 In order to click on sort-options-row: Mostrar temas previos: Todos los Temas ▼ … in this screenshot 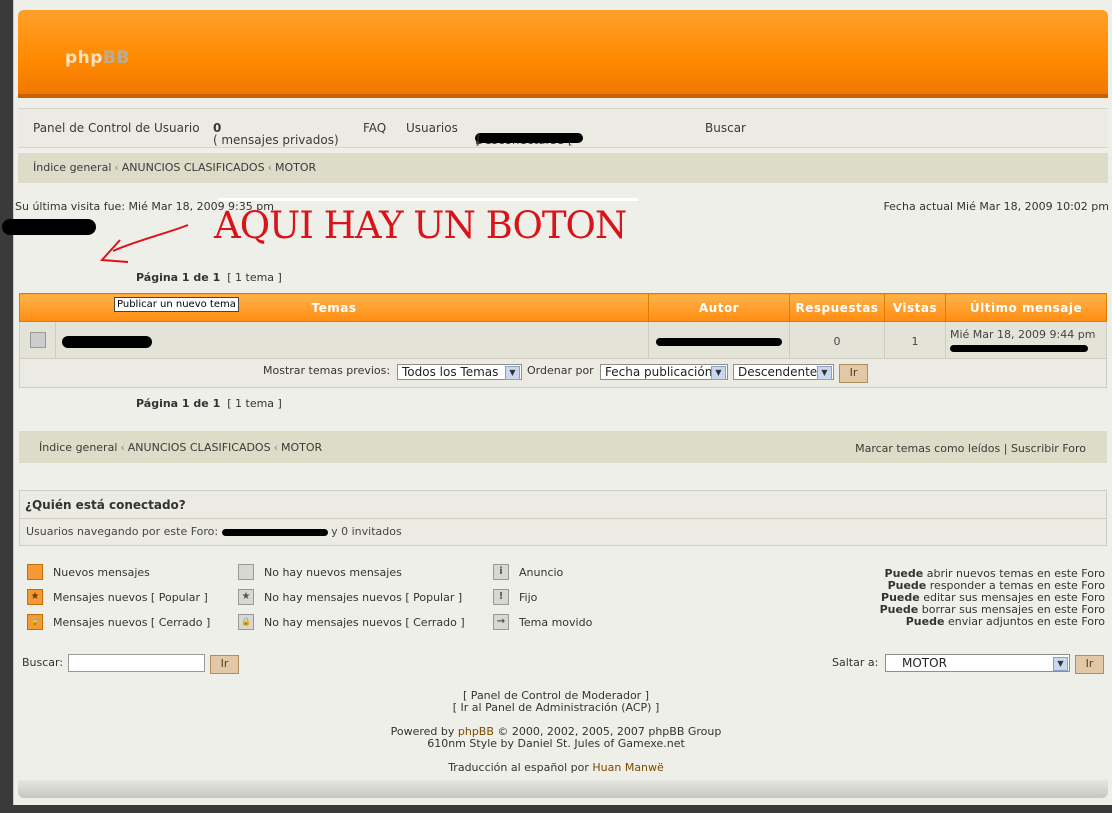, I will do `click(563, 373)`.